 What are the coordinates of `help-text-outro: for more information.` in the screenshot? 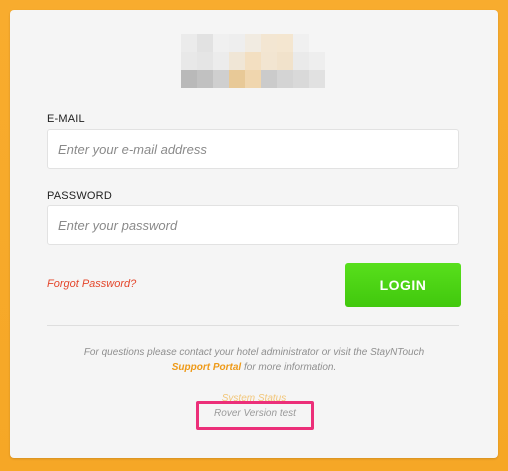 It's located at (290, 367).